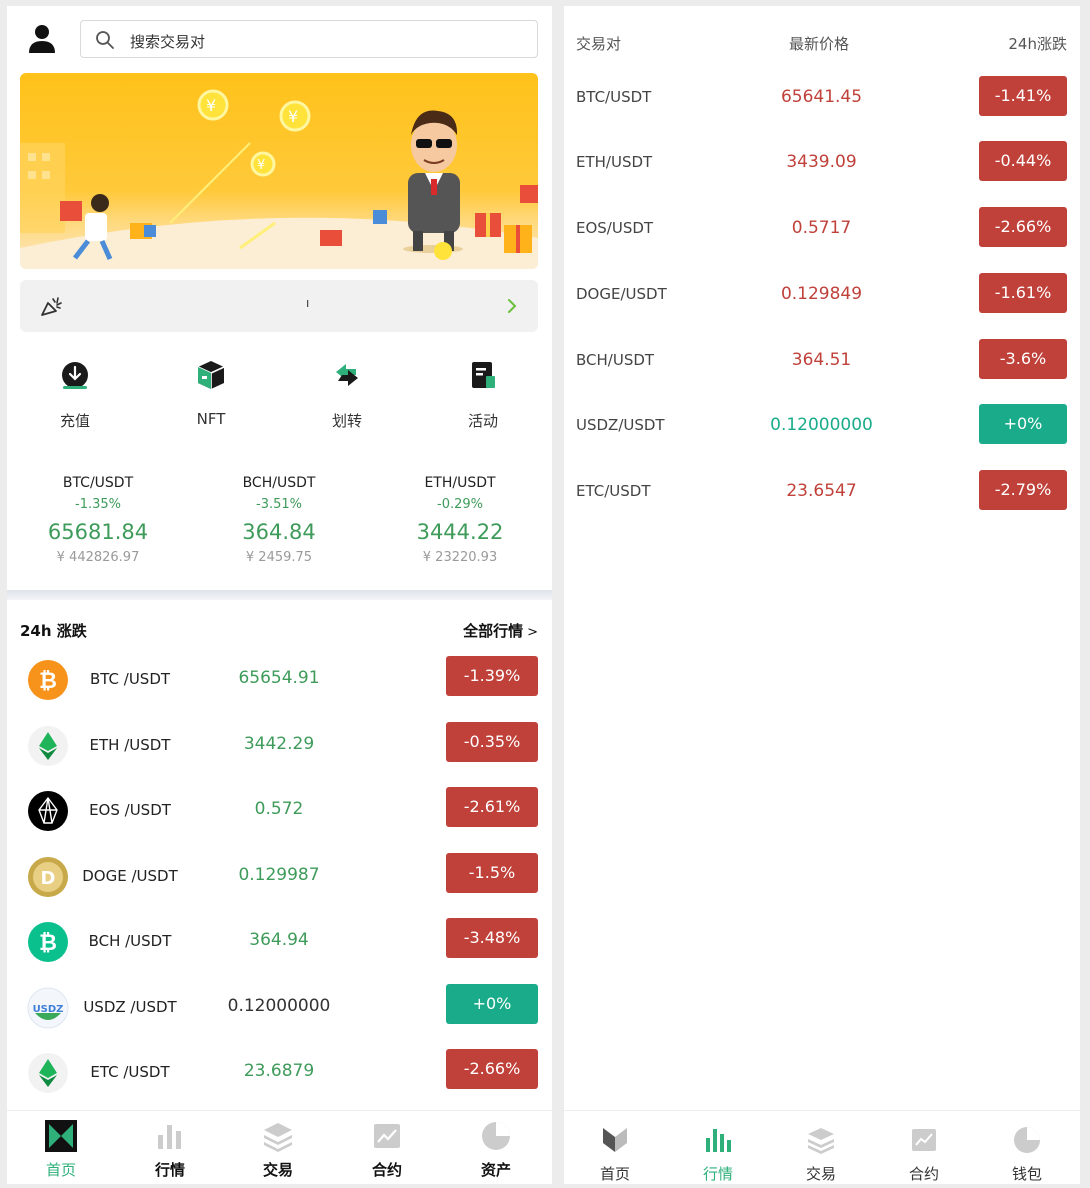  I want to click on ticker-price: 3444.22, so click(460, 532).